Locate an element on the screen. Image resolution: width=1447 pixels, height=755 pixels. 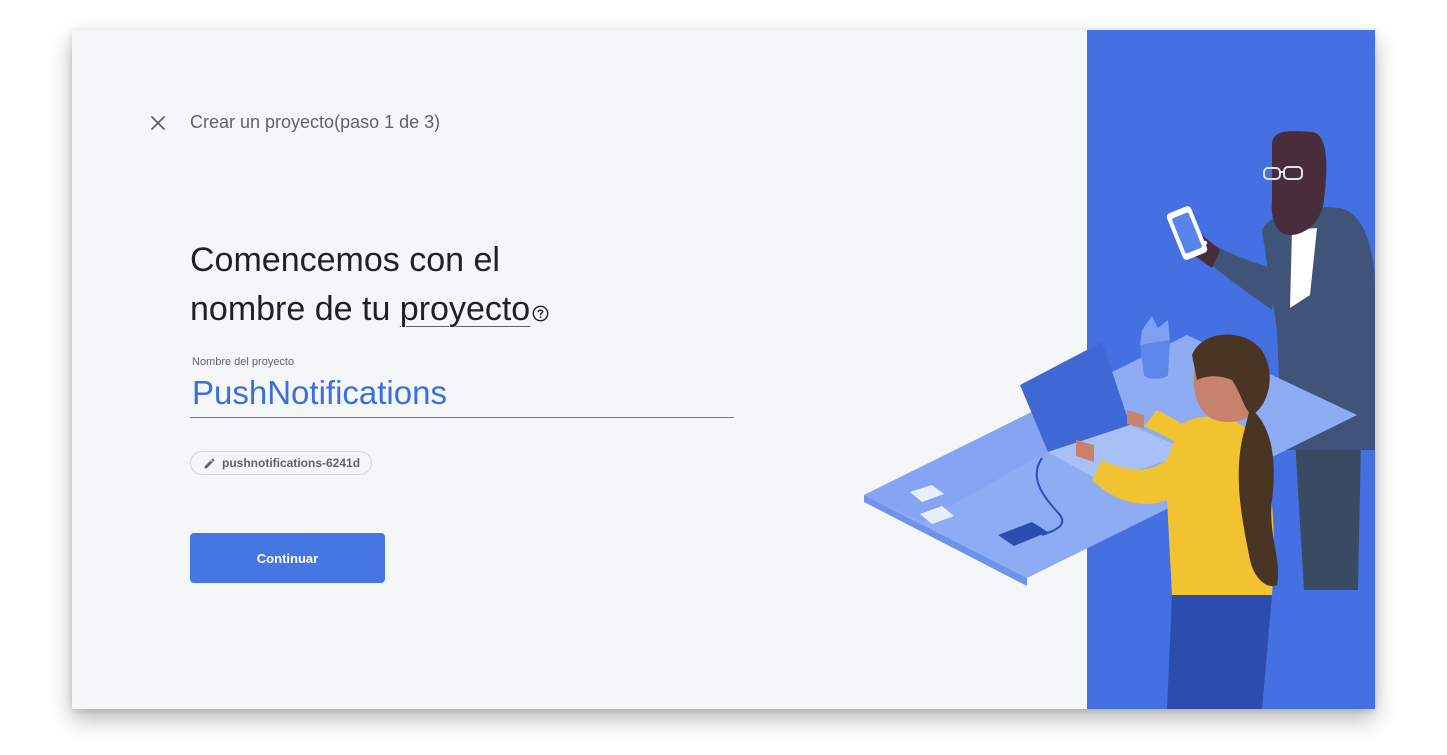
headline-line-2: nombre de tu proyecto is located at coordinates (369, 309).